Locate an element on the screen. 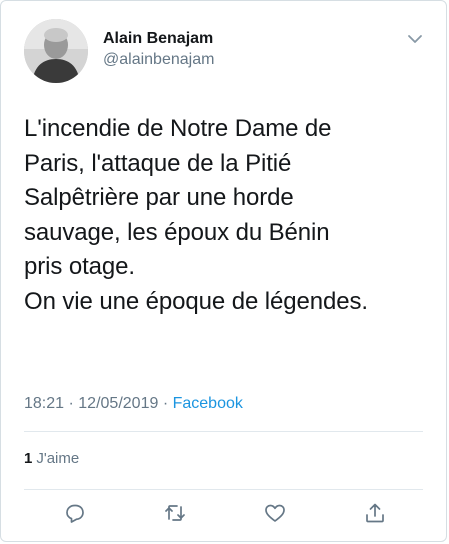  likes-count: 1 is located at coordinates (28, 458).